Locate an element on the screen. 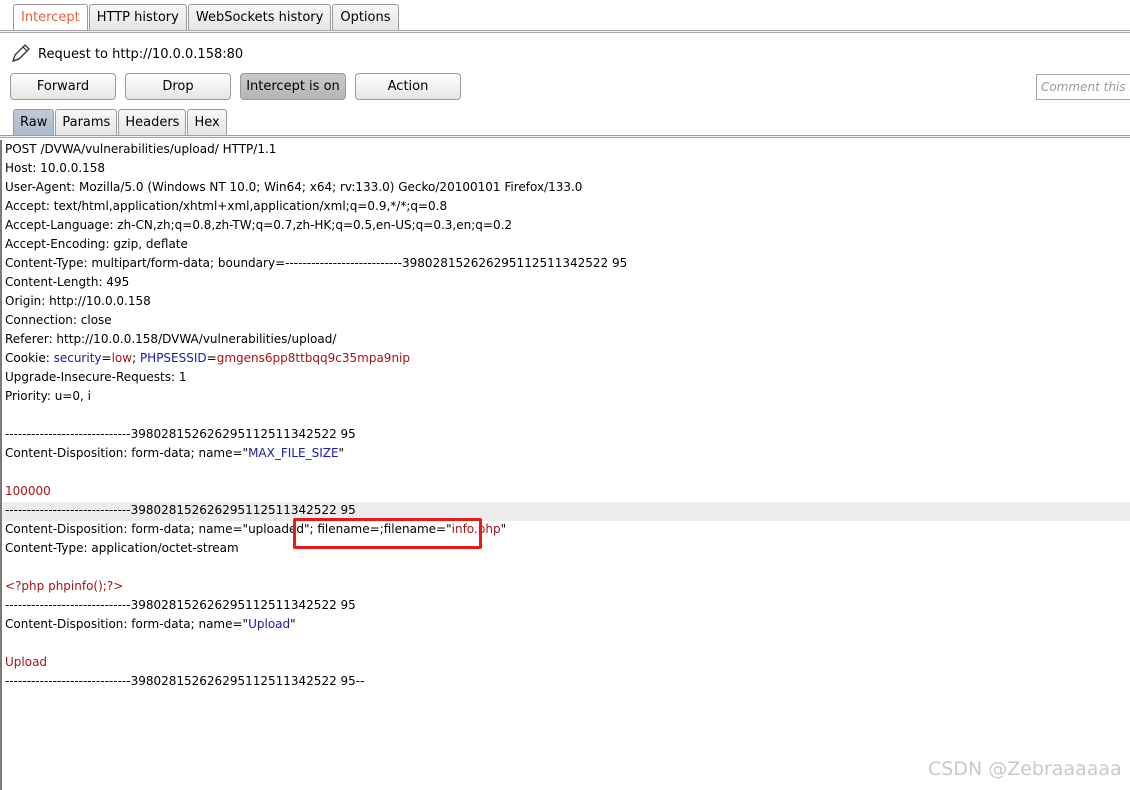 This screenshot has height=790, width=1130. cookie-eq-2: = is located at coordinates (211, 358).